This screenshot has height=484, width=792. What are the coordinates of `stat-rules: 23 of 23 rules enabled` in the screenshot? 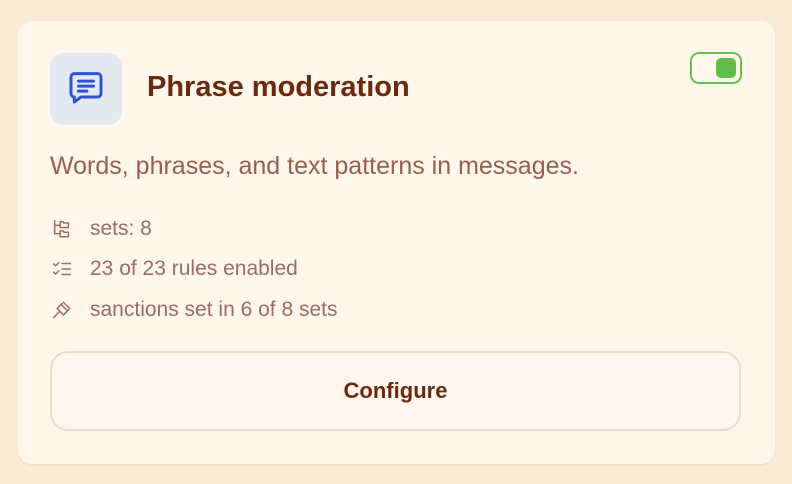 It's located at (174, 269).